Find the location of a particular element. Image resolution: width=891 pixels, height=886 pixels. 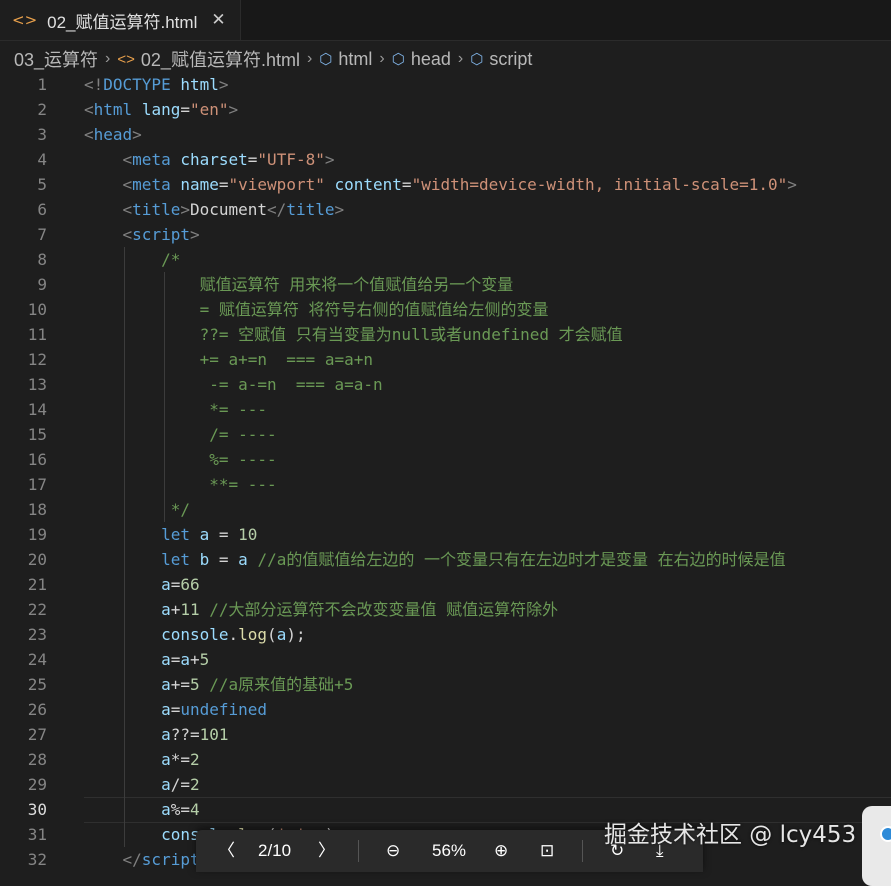

indent-guide is located at coordinates (164, 397).